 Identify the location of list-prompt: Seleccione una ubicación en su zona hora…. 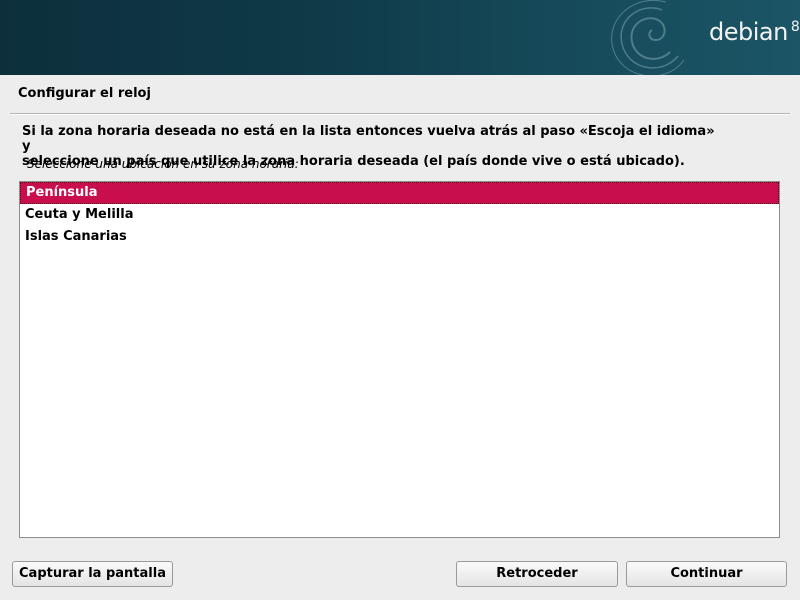
(163, 164).